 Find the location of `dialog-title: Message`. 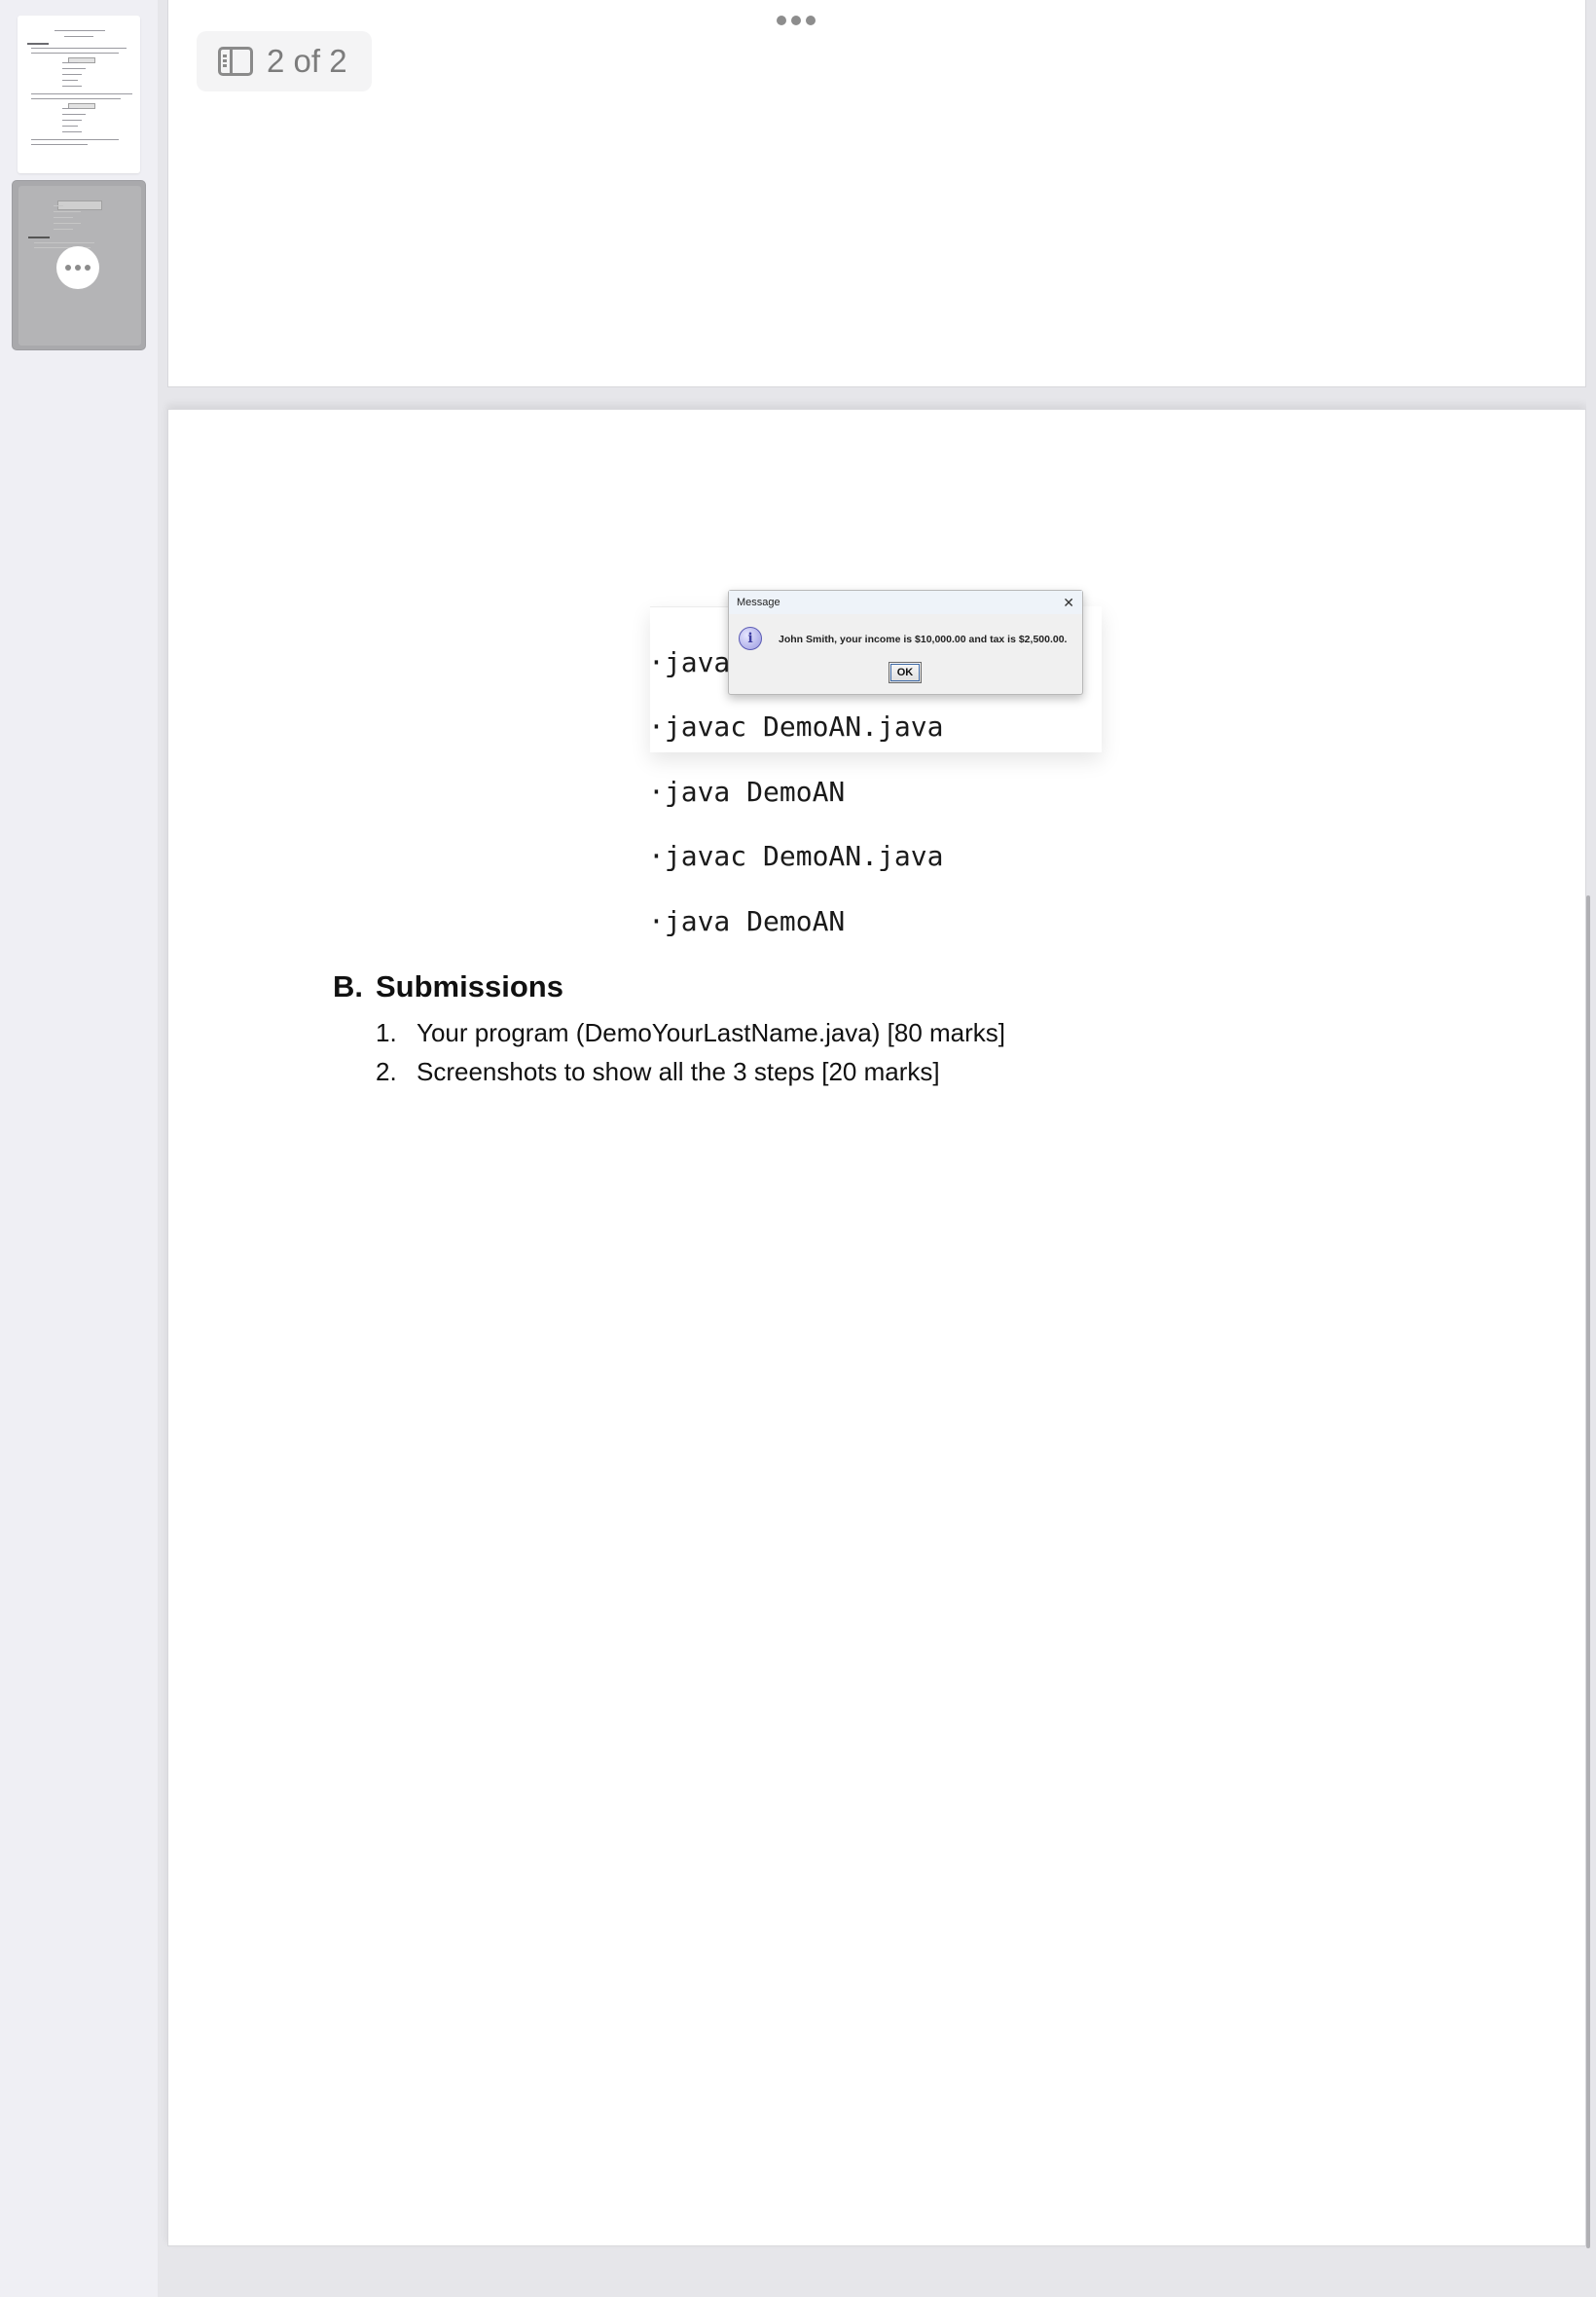

dialog-title: Message is located at coordinates (758, 602).